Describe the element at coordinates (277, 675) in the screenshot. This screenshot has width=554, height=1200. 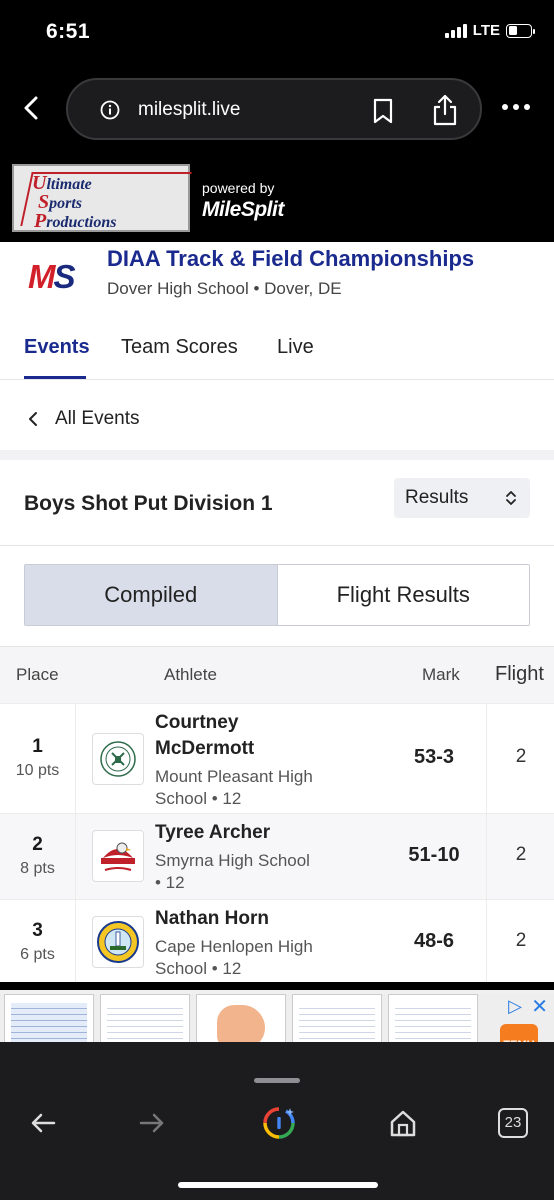
I see `table-header: Place Athlete Mark Flight` at that location.